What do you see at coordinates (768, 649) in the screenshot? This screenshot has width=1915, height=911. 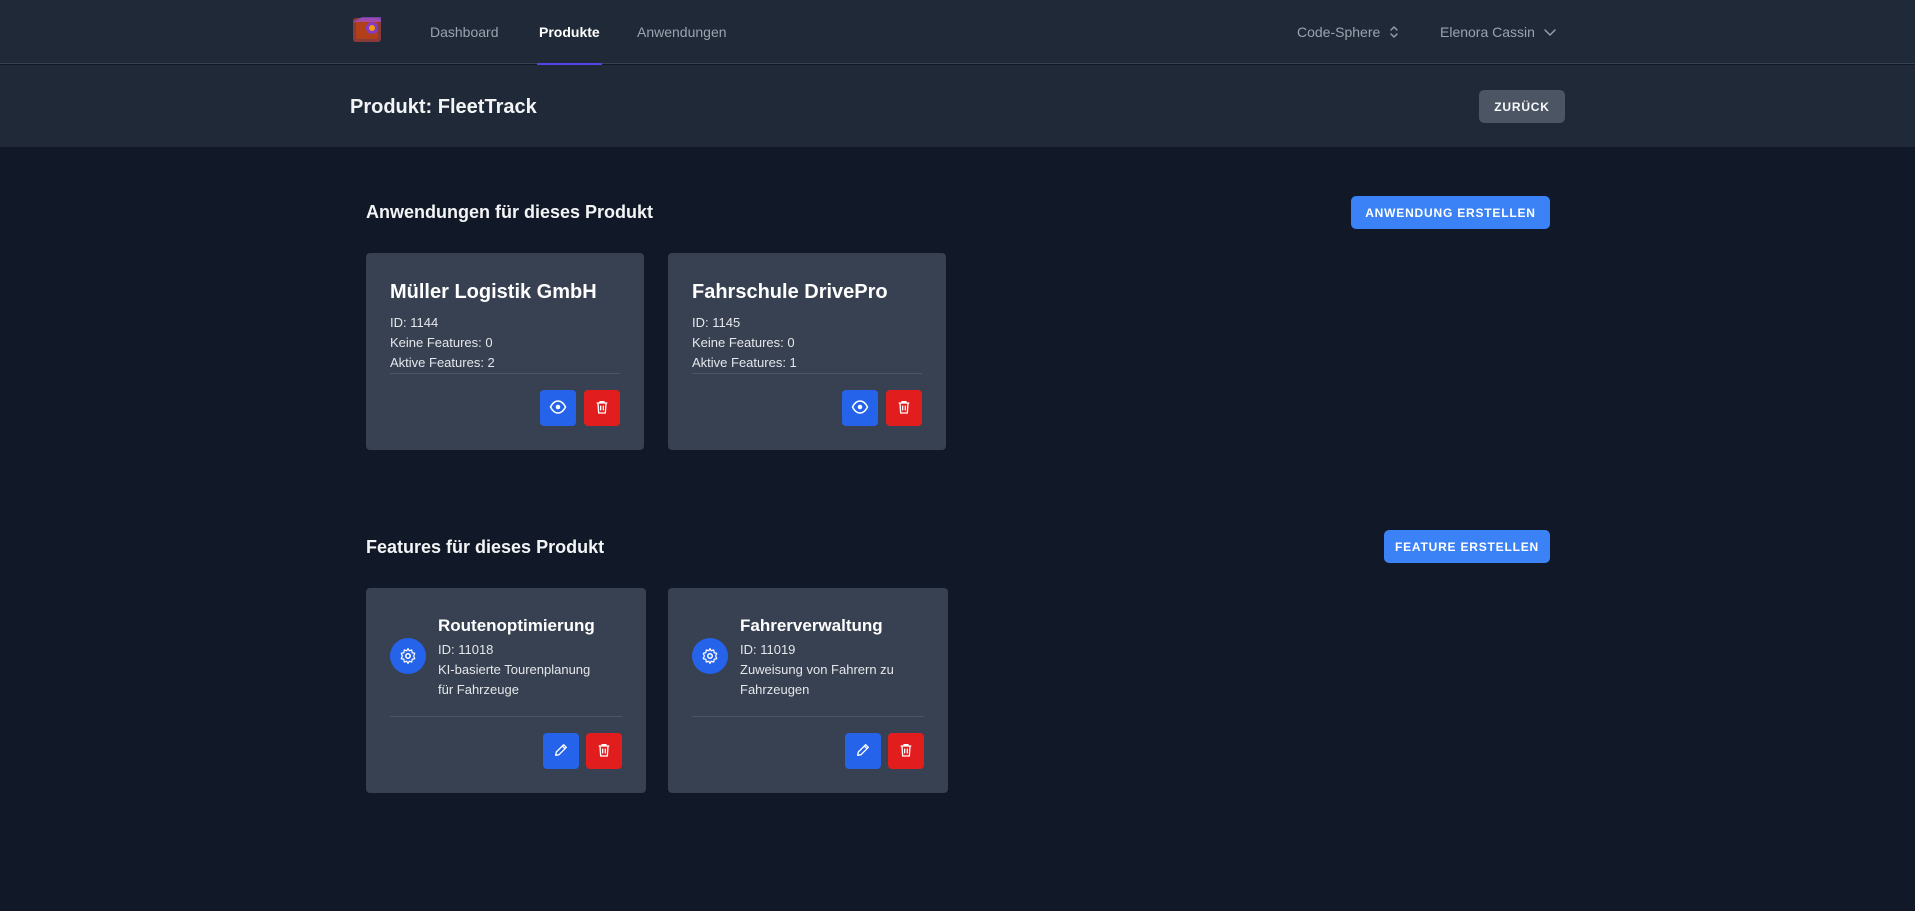 I see `feature-id: ID: 11019` at bounding box center [768, 649].